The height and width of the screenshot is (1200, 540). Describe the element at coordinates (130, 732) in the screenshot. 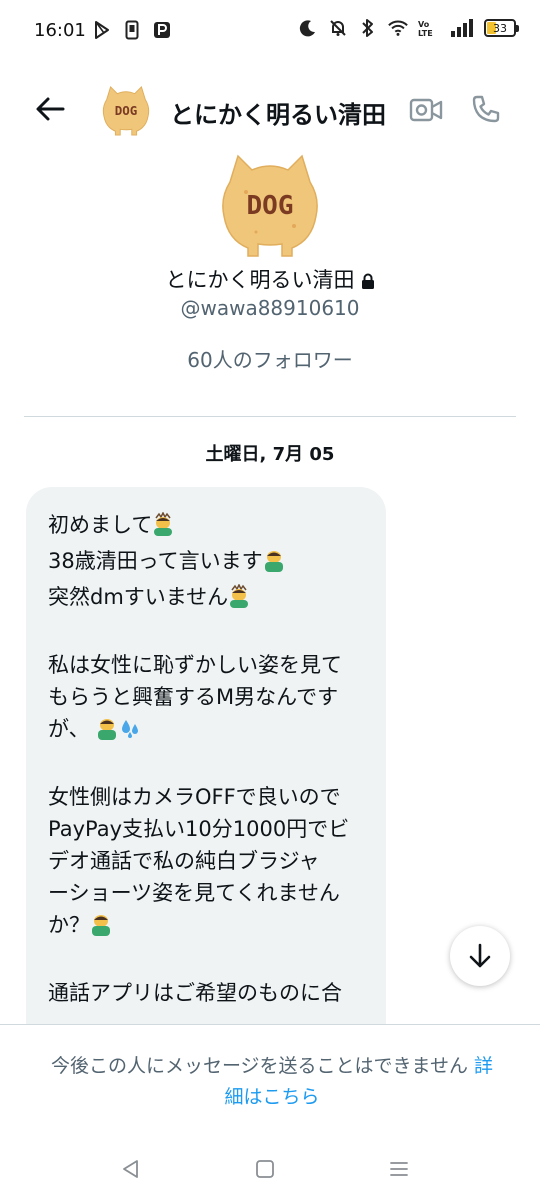

I see `sweat-droplets-emoji-icon` at that location.